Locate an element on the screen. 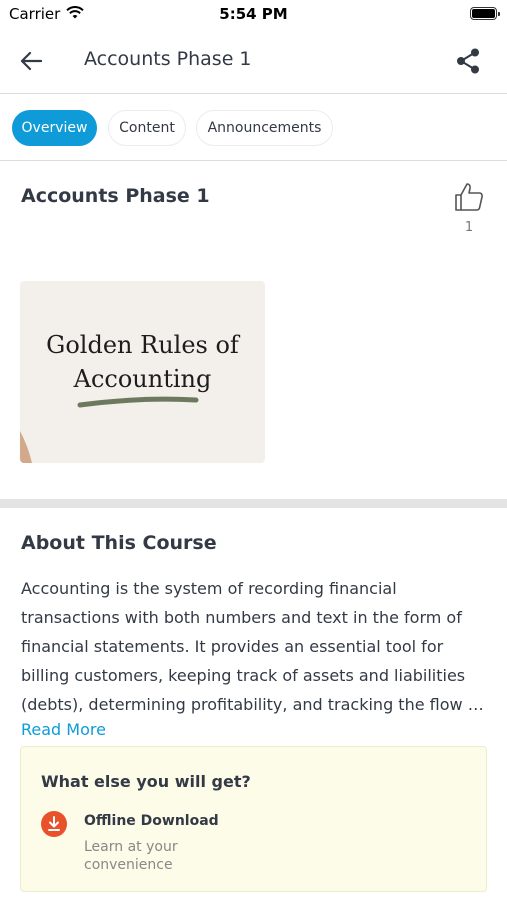 The height and width of the screenshot is (900, 507). tab-bar: Overview Content Announcements is located at coordinates (253, 128).